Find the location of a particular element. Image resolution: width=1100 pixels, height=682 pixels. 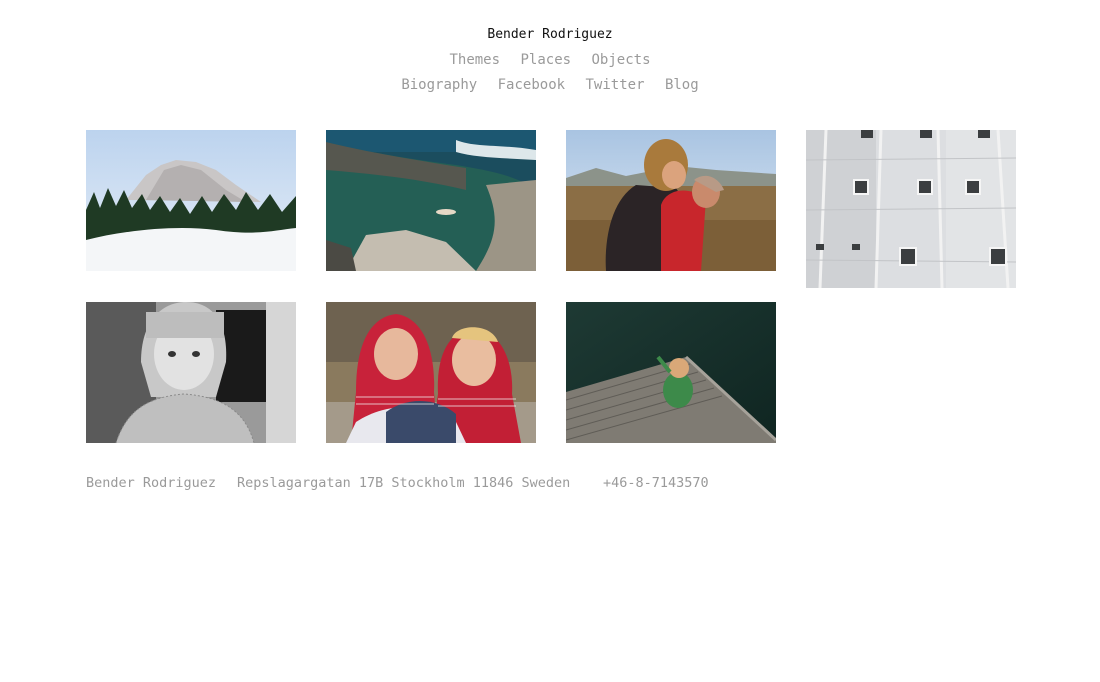

nav-themes-link: Themes is located at coordinates (474, 60).